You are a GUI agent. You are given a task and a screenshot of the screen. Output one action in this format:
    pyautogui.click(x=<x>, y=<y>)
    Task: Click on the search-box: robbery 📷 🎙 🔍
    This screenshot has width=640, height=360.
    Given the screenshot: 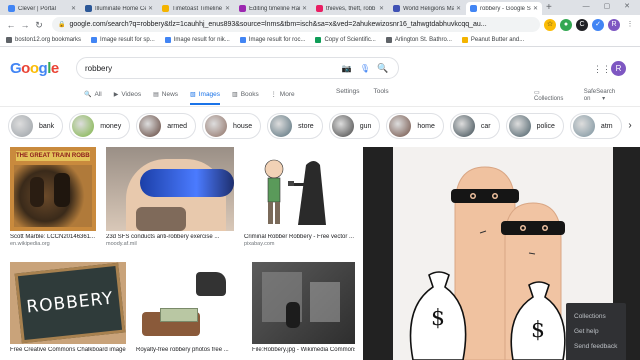 What is the action you would take?
    pyautogui.click(x=237, y=68)
    